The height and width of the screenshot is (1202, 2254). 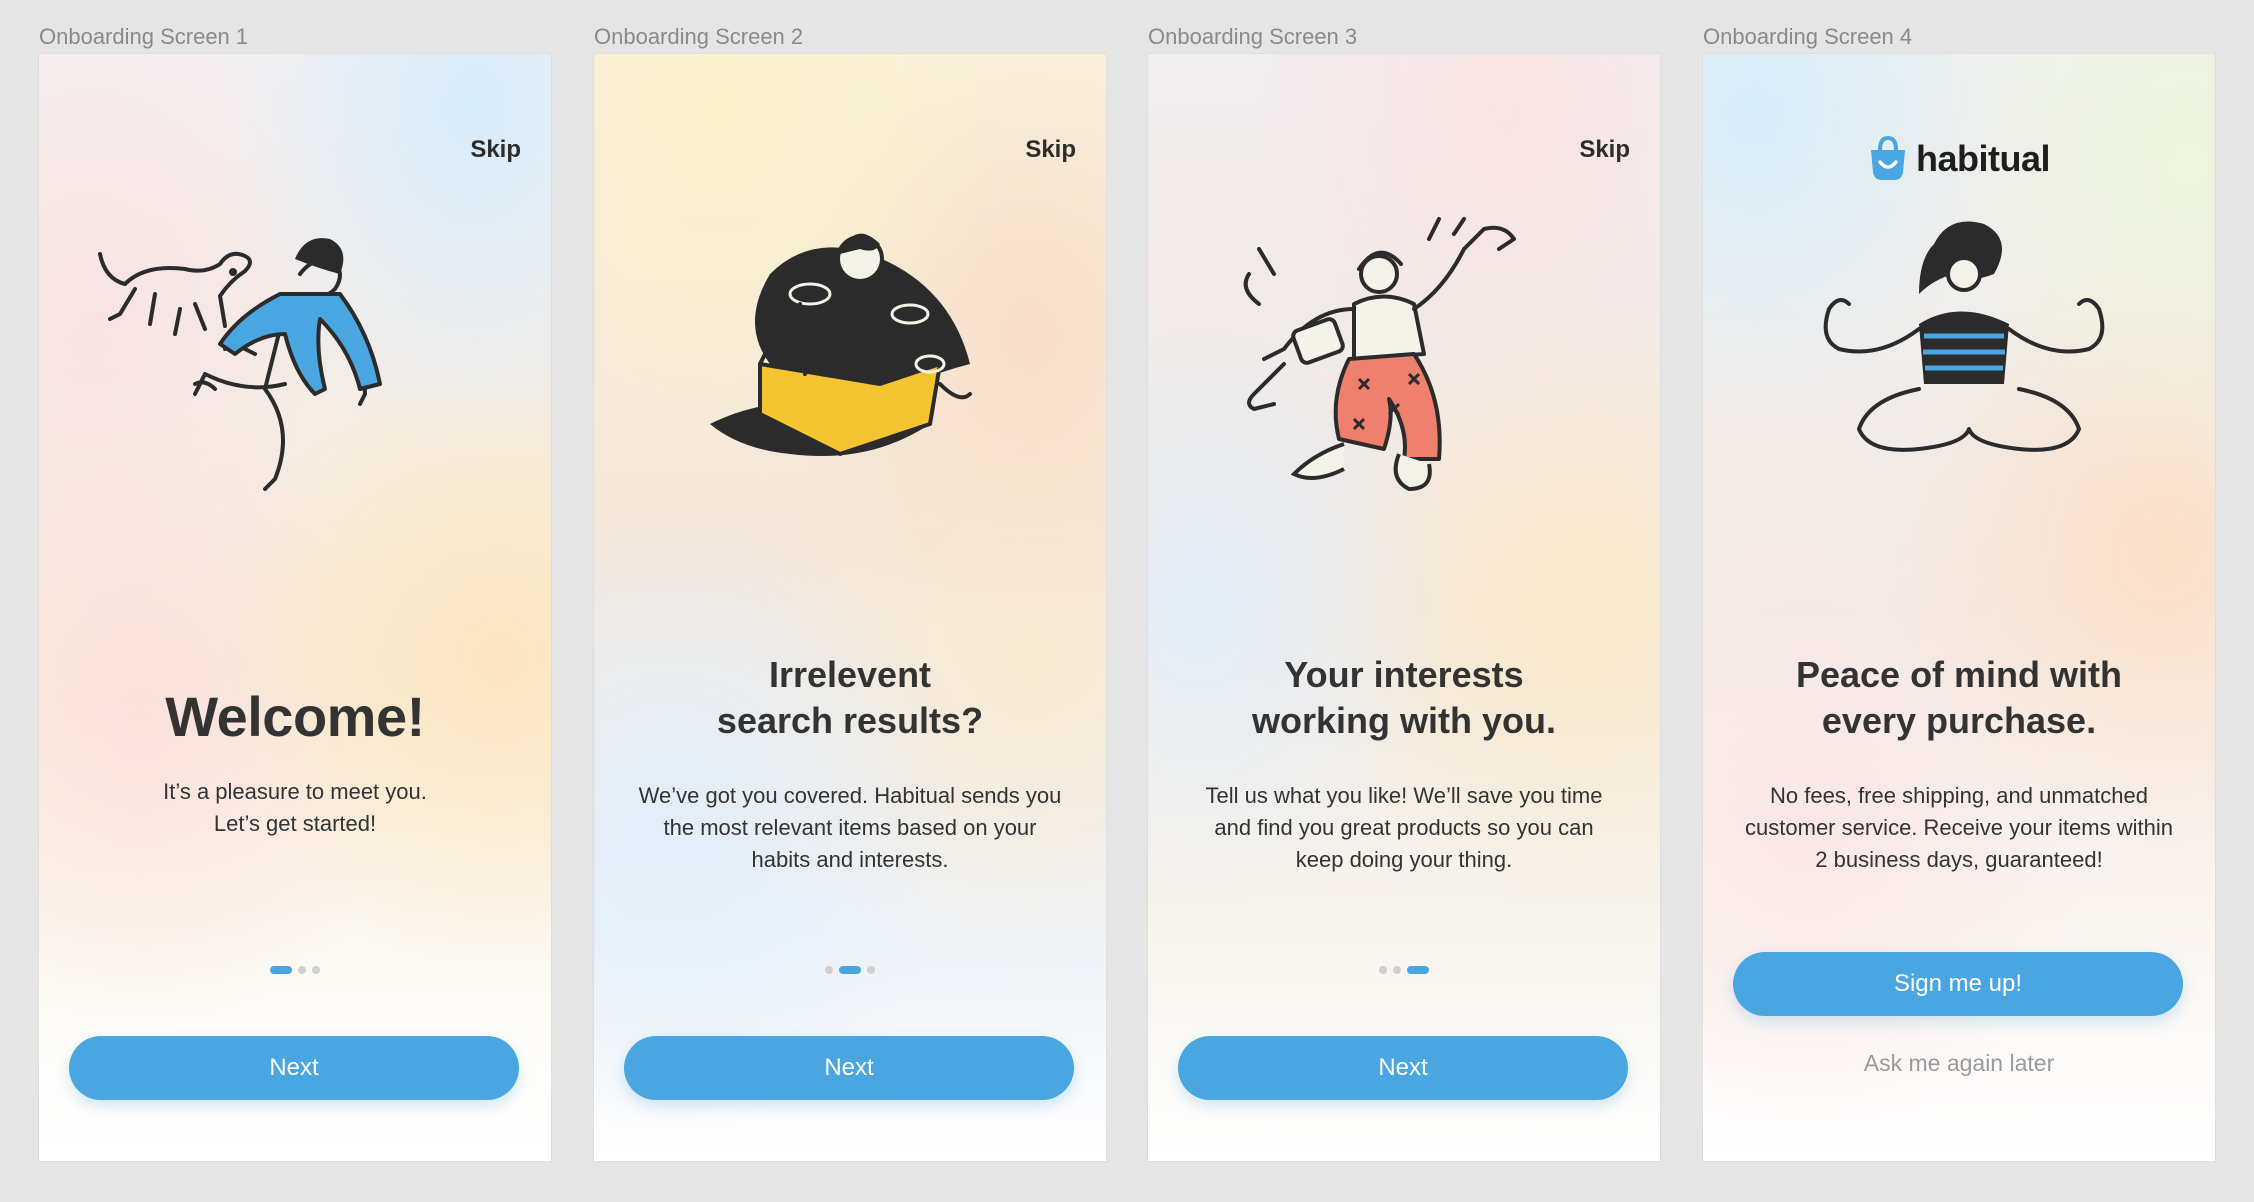 I want to click on title-line: Irrelevent, so click(x=850, y=674).